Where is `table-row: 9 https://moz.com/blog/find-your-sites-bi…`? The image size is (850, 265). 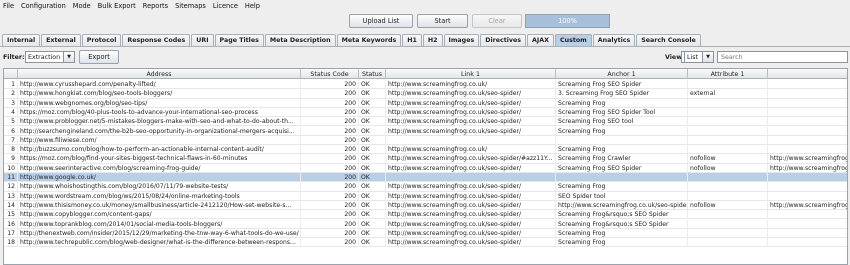 table-row: 9 https://moz.com/blog/find-your-sites-bi… is located at coordinates (425, 159).